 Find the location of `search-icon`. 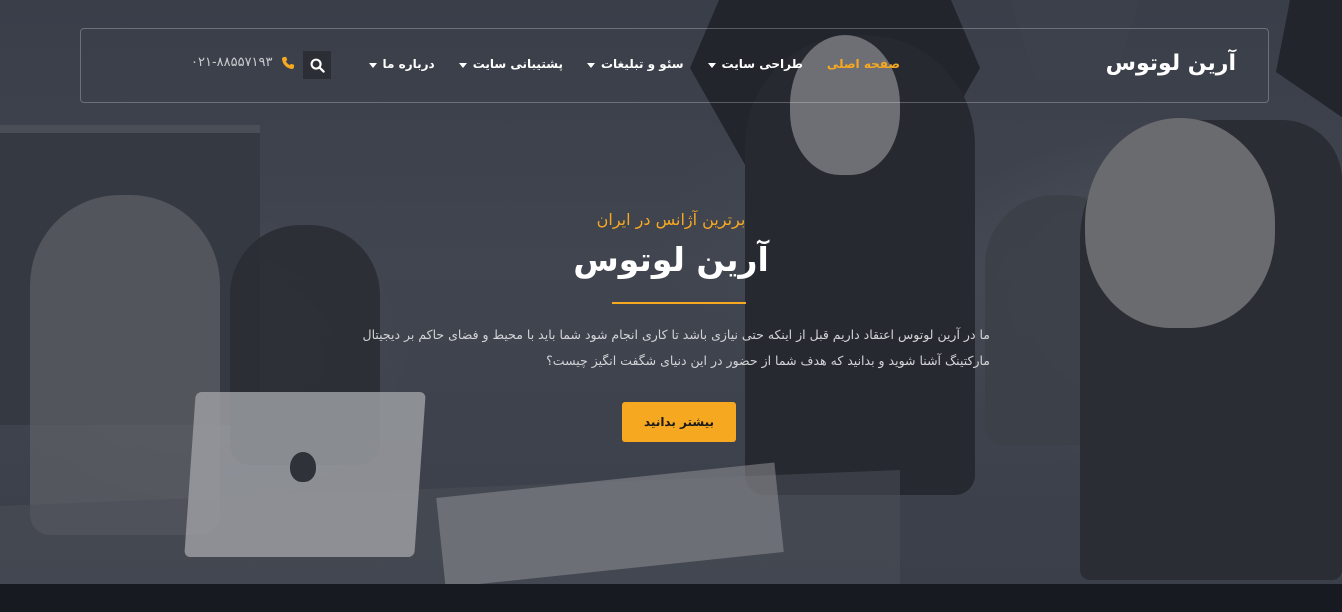

search-icon is located at coordinates (317, 65).